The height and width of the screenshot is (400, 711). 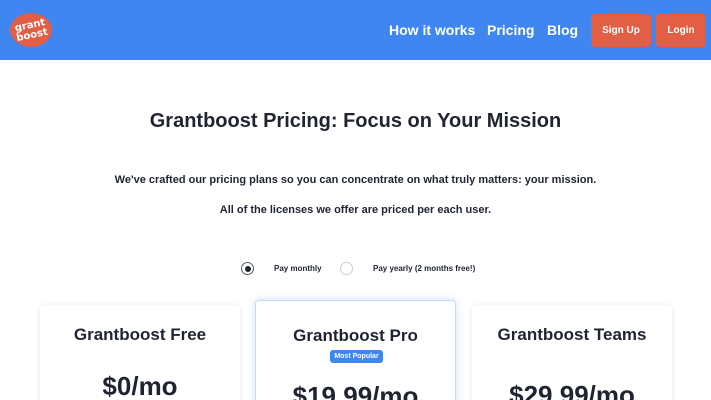 I want to click on sign-up-button: Sign Up, so click(x=621, y=30).